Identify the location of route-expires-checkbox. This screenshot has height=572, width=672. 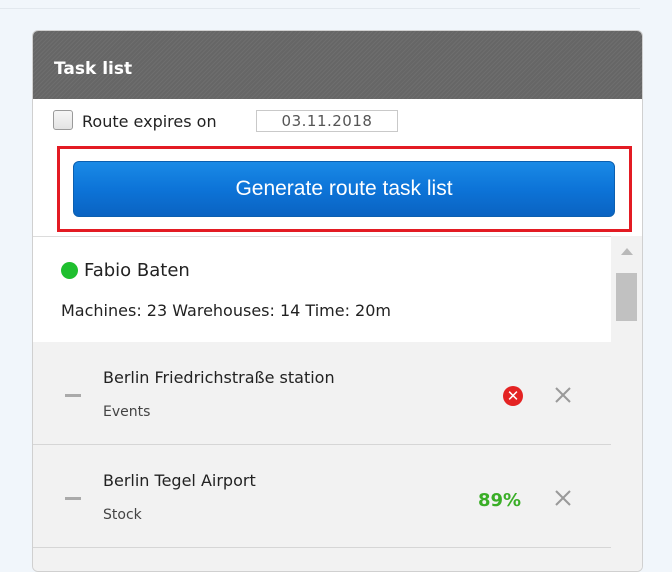
(63, 120).